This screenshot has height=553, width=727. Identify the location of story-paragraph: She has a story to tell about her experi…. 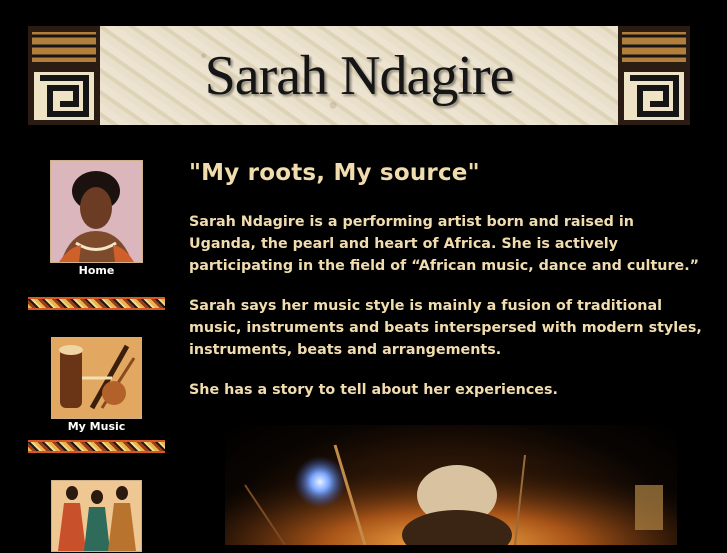
(373, 390).